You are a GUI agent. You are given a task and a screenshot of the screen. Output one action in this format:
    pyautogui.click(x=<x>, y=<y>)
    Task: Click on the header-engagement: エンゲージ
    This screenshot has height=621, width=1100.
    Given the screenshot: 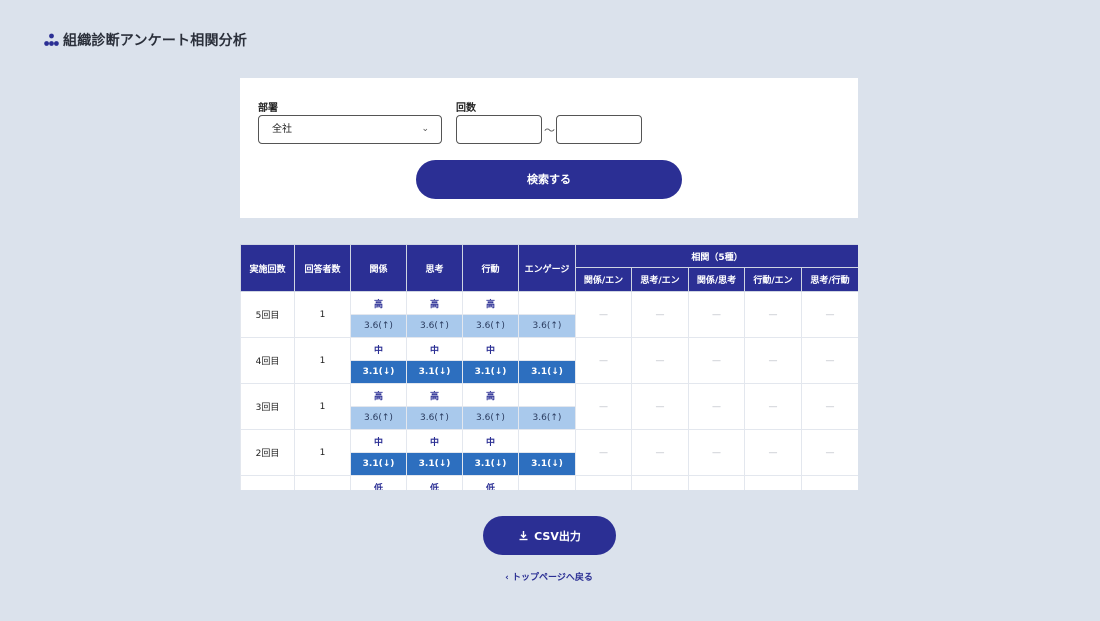 What is the action you would take?
    pyautogui.click(x=547, y=268)
    